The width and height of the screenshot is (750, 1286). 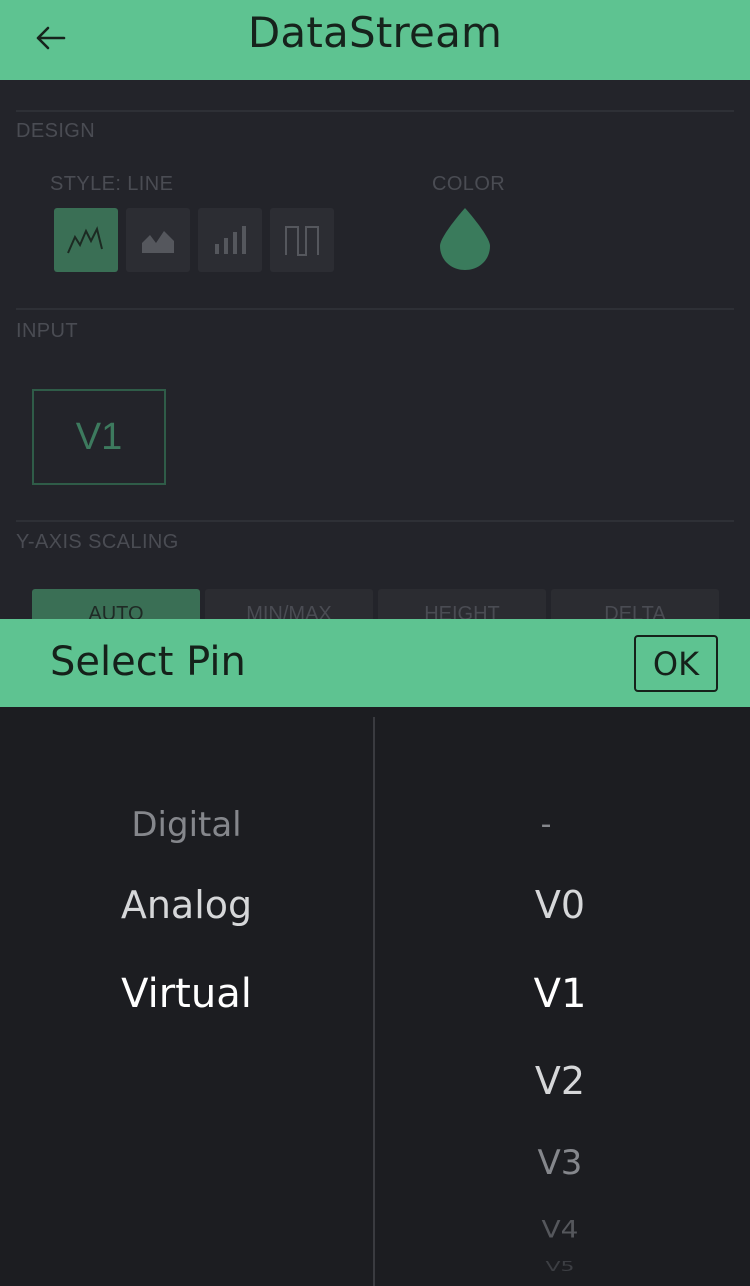 I want to click on column-divider, so click(x=374, y=1001).